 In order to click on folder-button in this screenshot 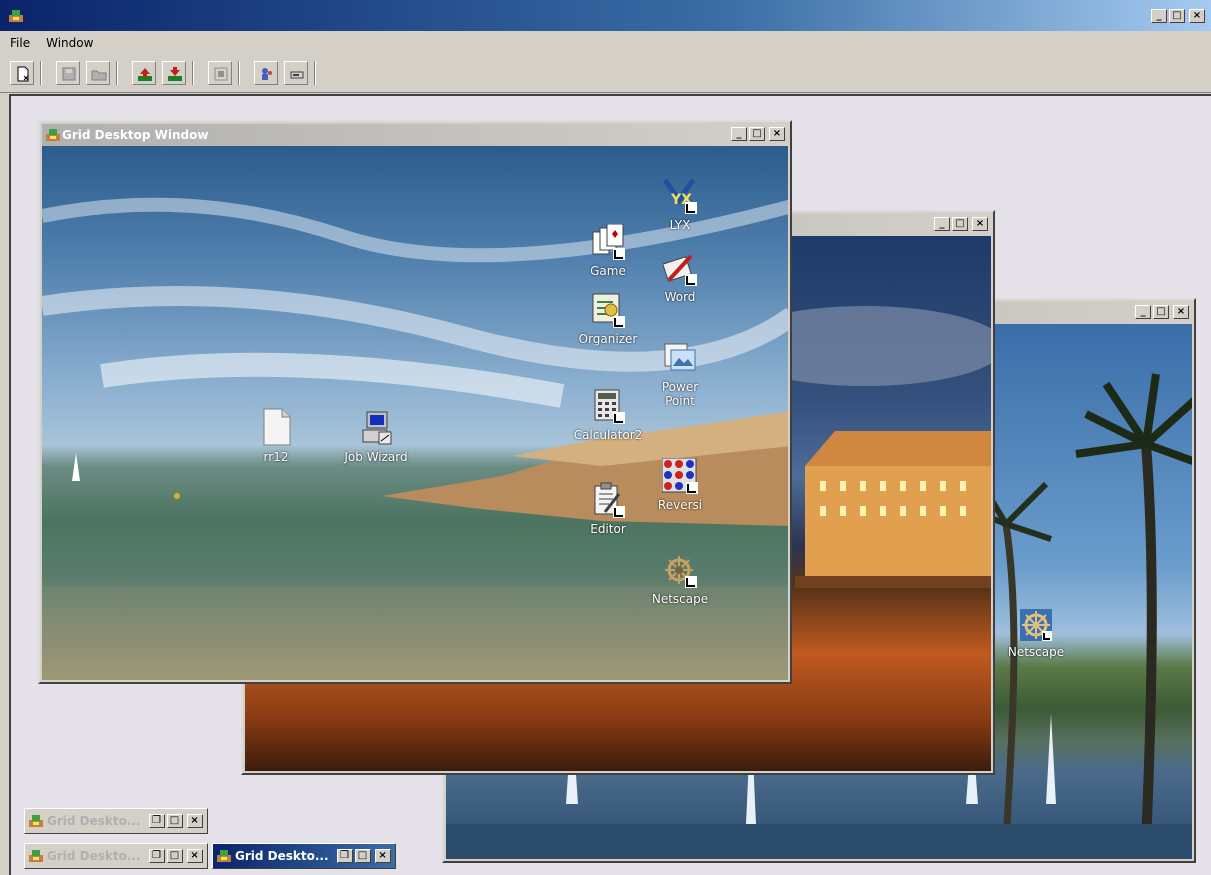, I will do `click(98, 73)`.